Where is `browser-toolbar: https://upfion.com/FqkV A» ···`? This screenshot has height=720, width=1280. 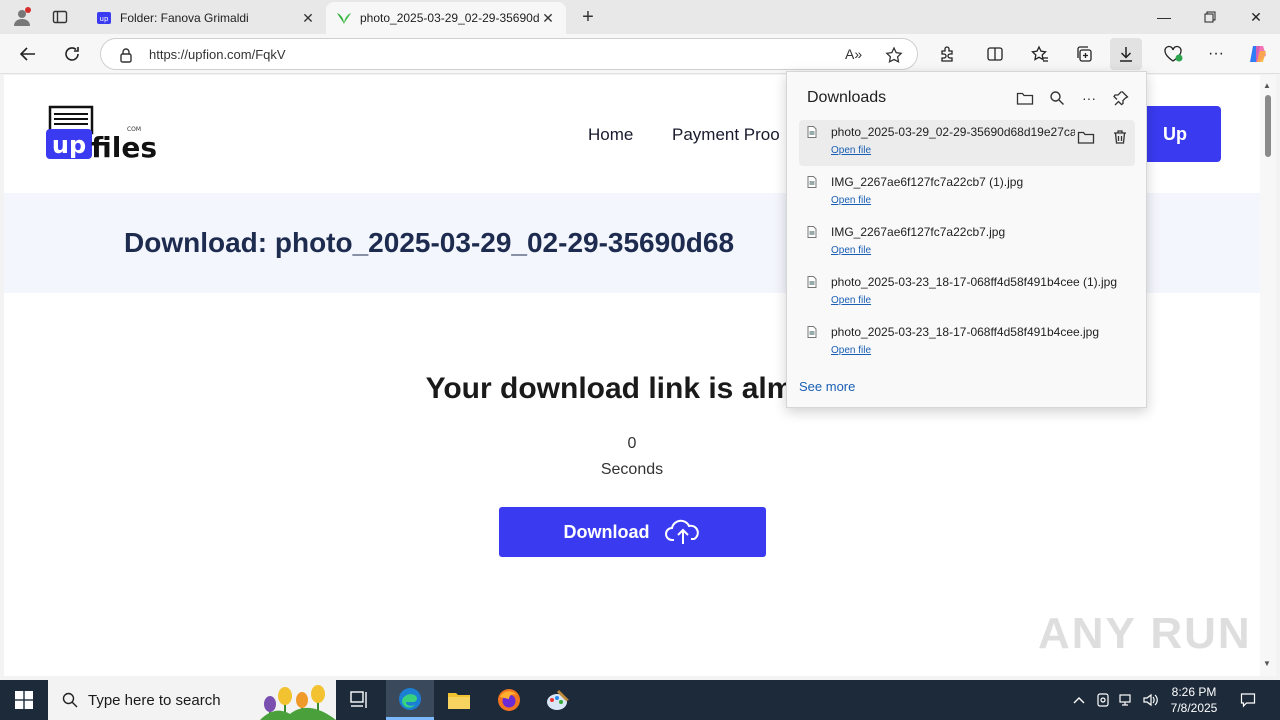
browser-toolbar: https://upfion.com/FqkV A» ··· is located at coordinates (640, 54).